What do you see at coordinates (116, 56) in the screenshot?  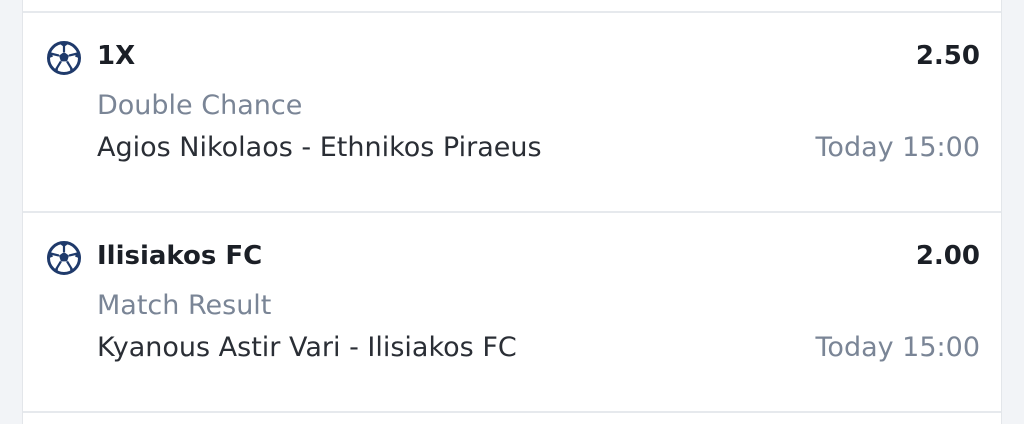 I see `selection-label: 1X` at bounding box center [116, 56].